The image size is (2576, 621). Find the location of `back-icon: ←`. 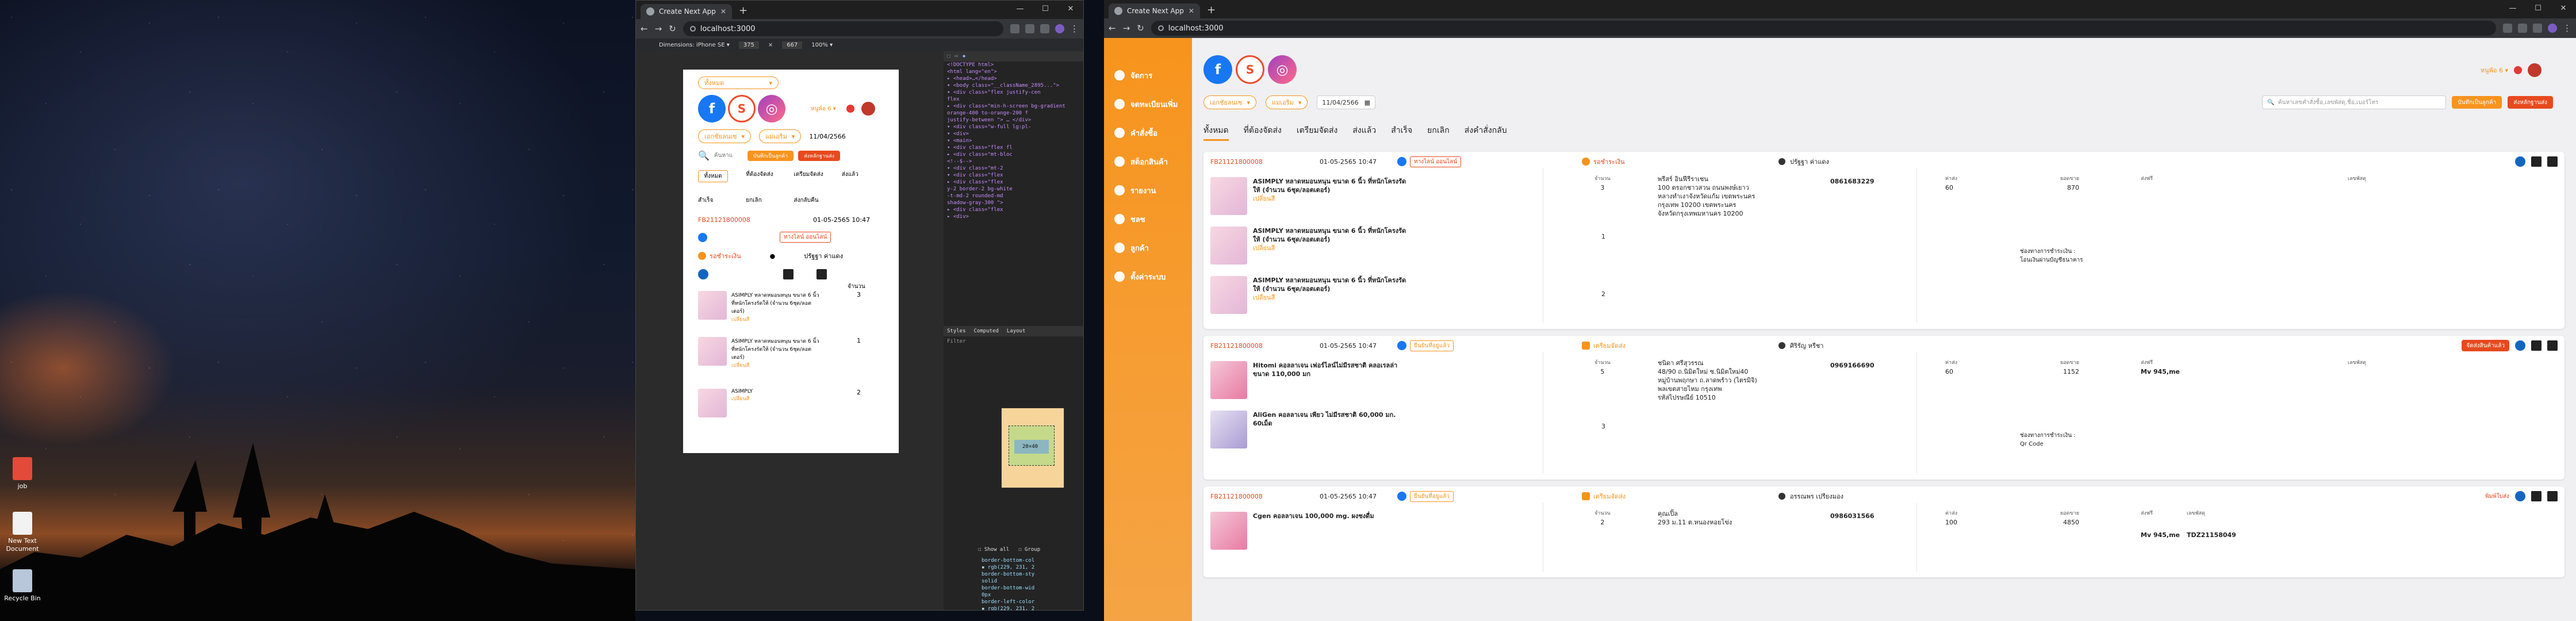

back-icon: ← is located at coordinates (644, 29).